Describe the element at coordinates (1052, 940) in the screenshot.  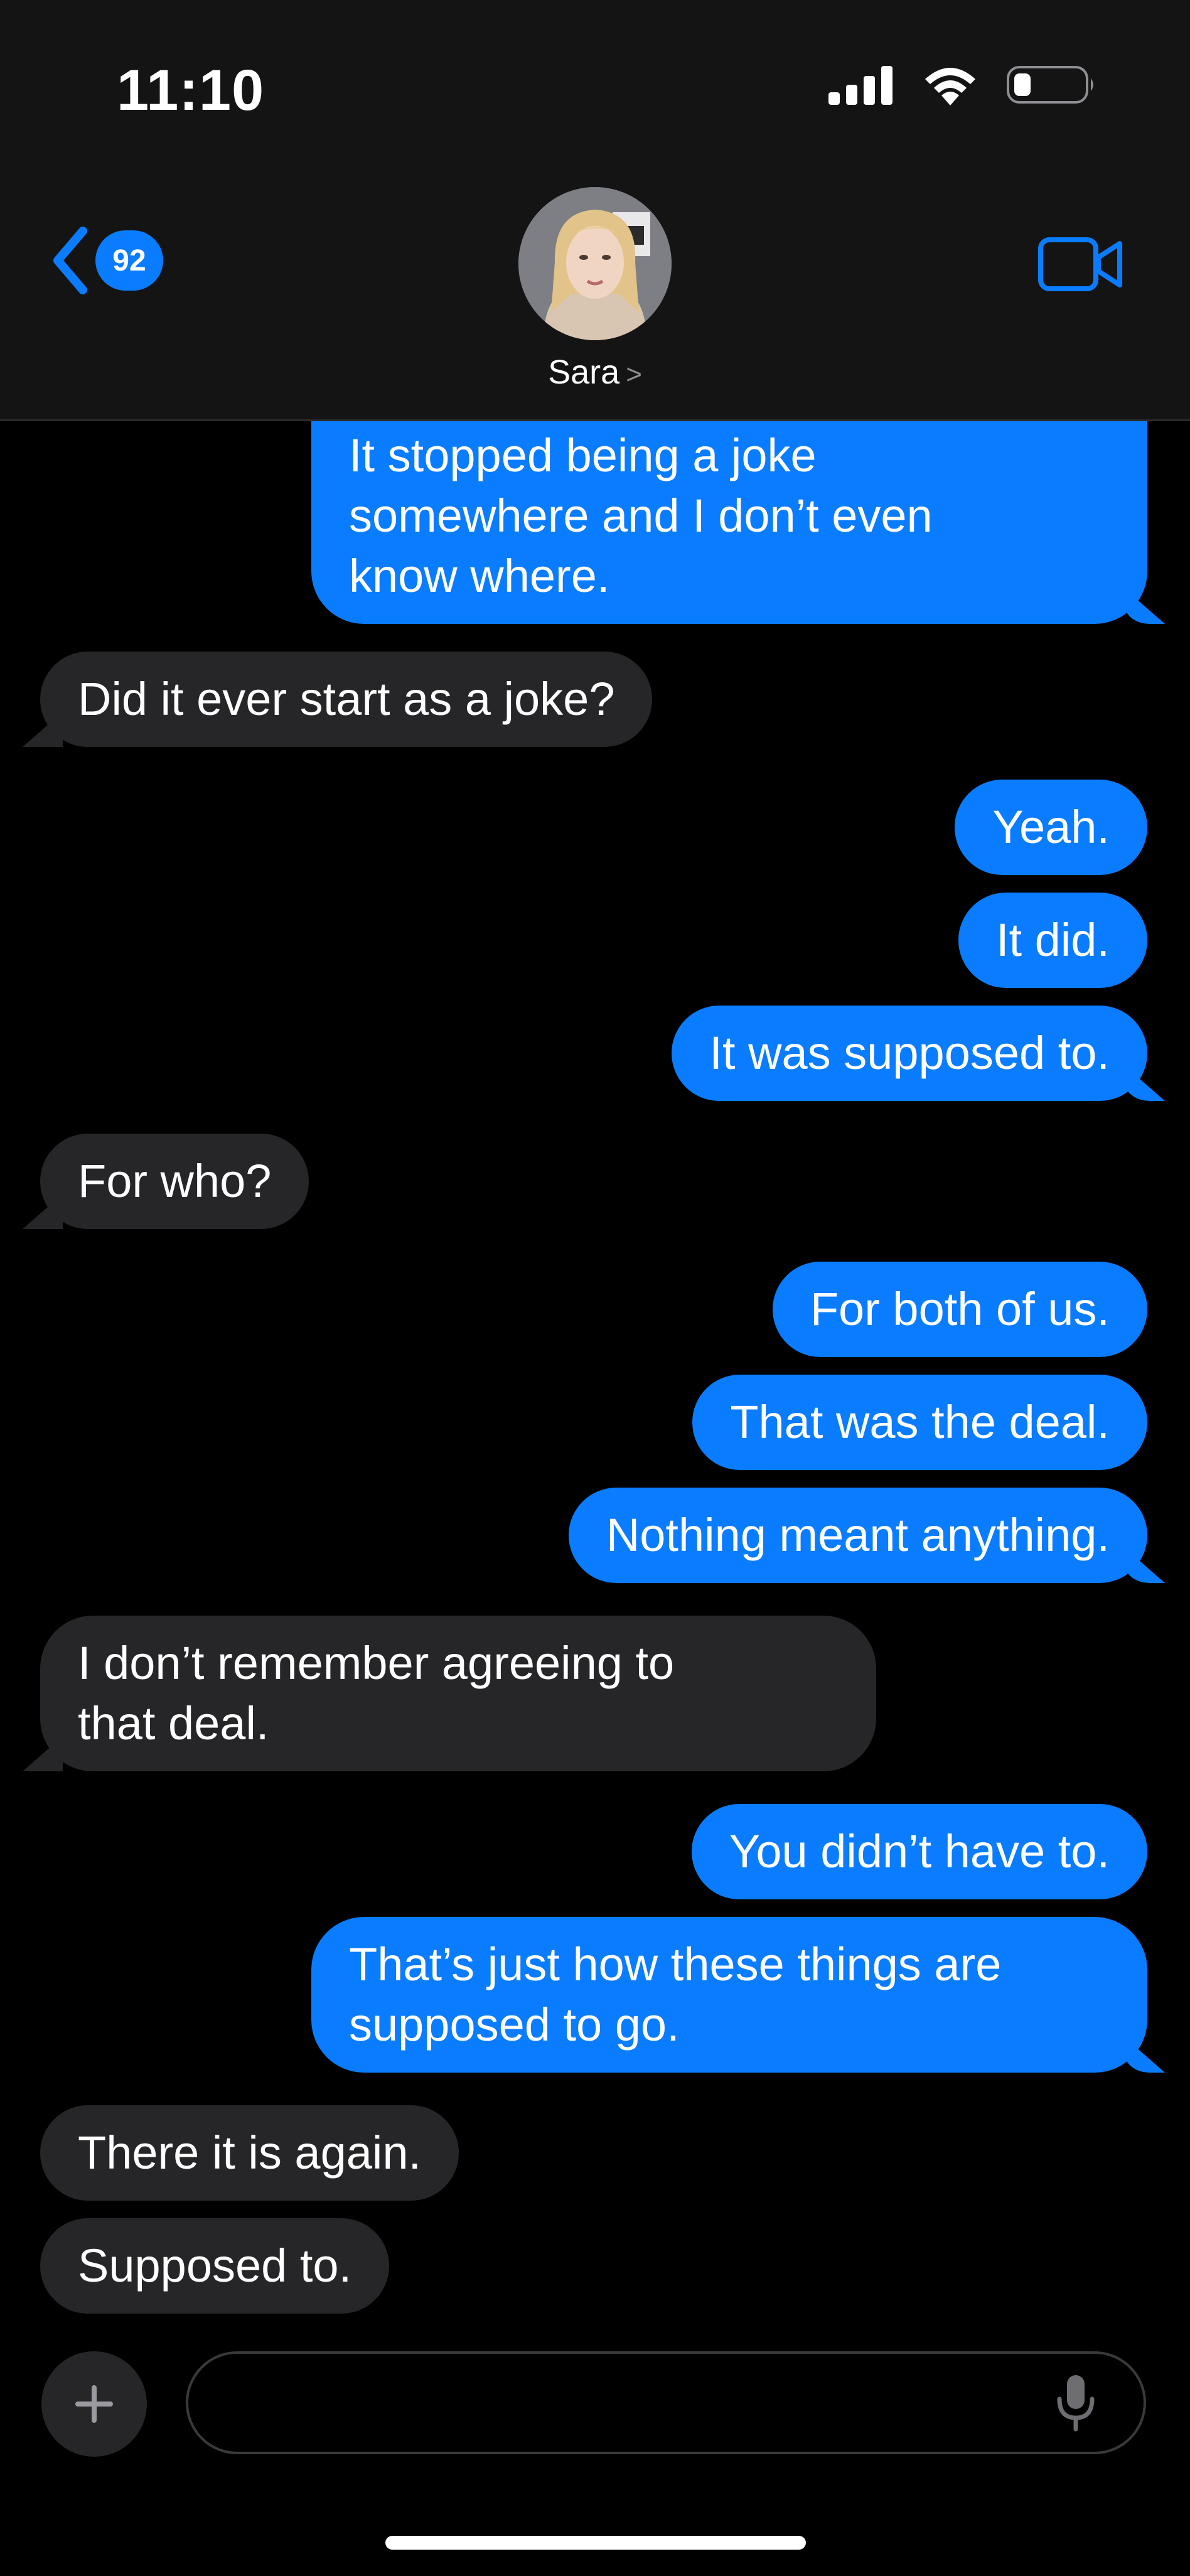
I see `message-bubble-outgoing: It did.` at that location.